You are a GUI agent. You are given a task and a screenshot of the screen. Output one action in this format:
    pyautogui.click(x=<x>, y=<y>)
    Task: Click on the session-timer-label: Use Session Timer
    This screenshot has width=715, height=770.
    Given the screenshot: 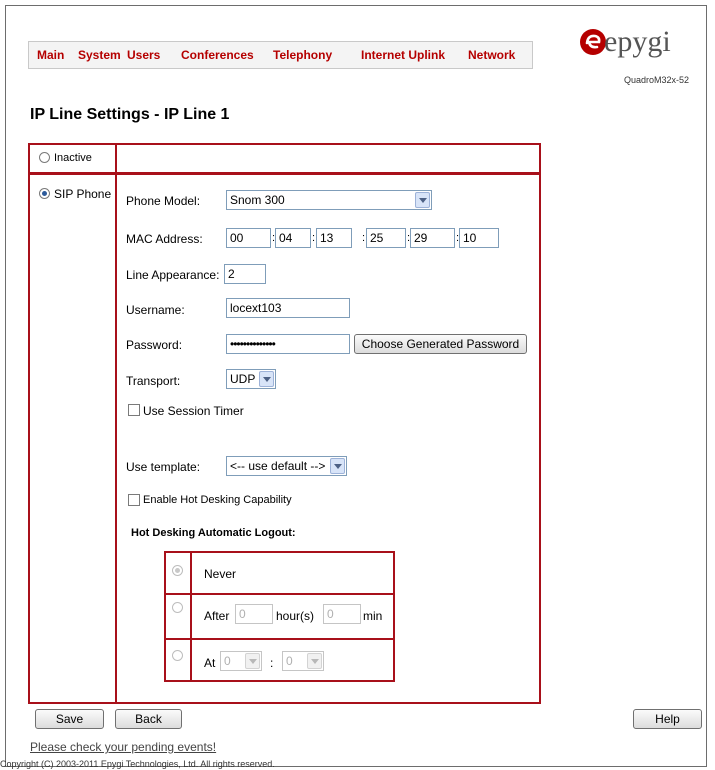 What is the action you would take?
    pyautogui.click(x=193, y=411)
    